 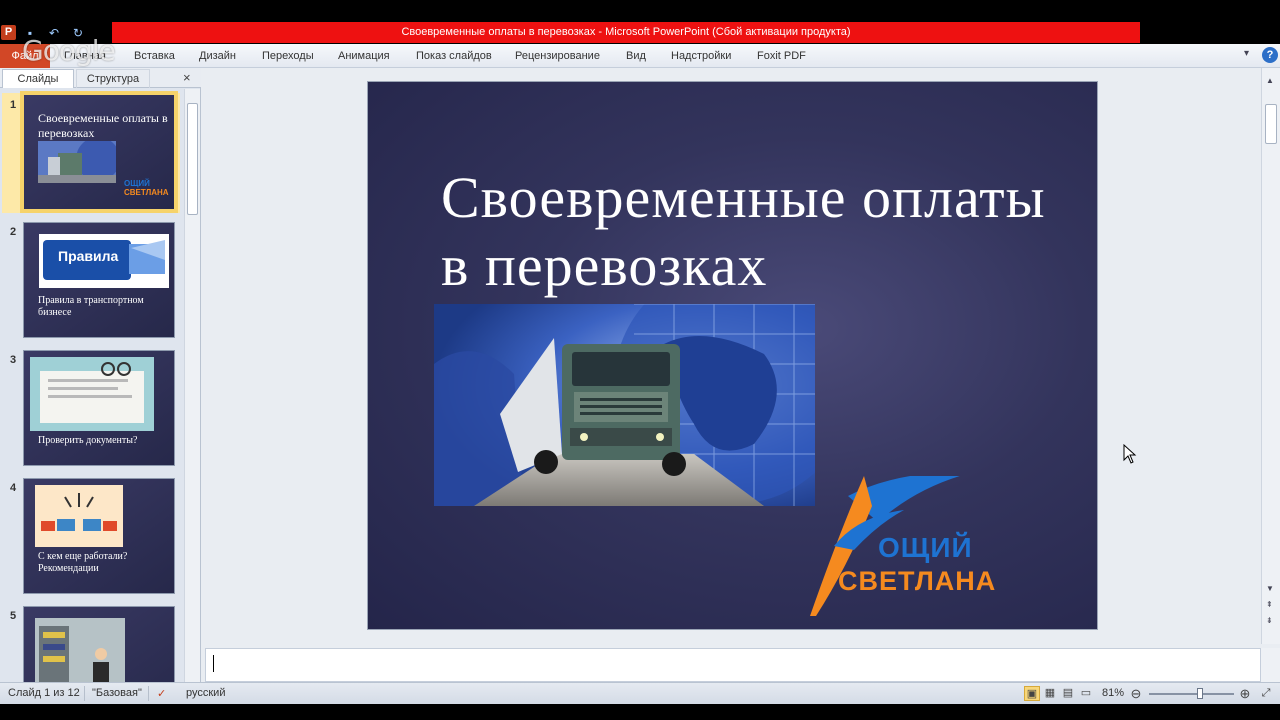 I want to click on slide-title: Своевременные оплаты в перевозках, so click(x=761, y=232).